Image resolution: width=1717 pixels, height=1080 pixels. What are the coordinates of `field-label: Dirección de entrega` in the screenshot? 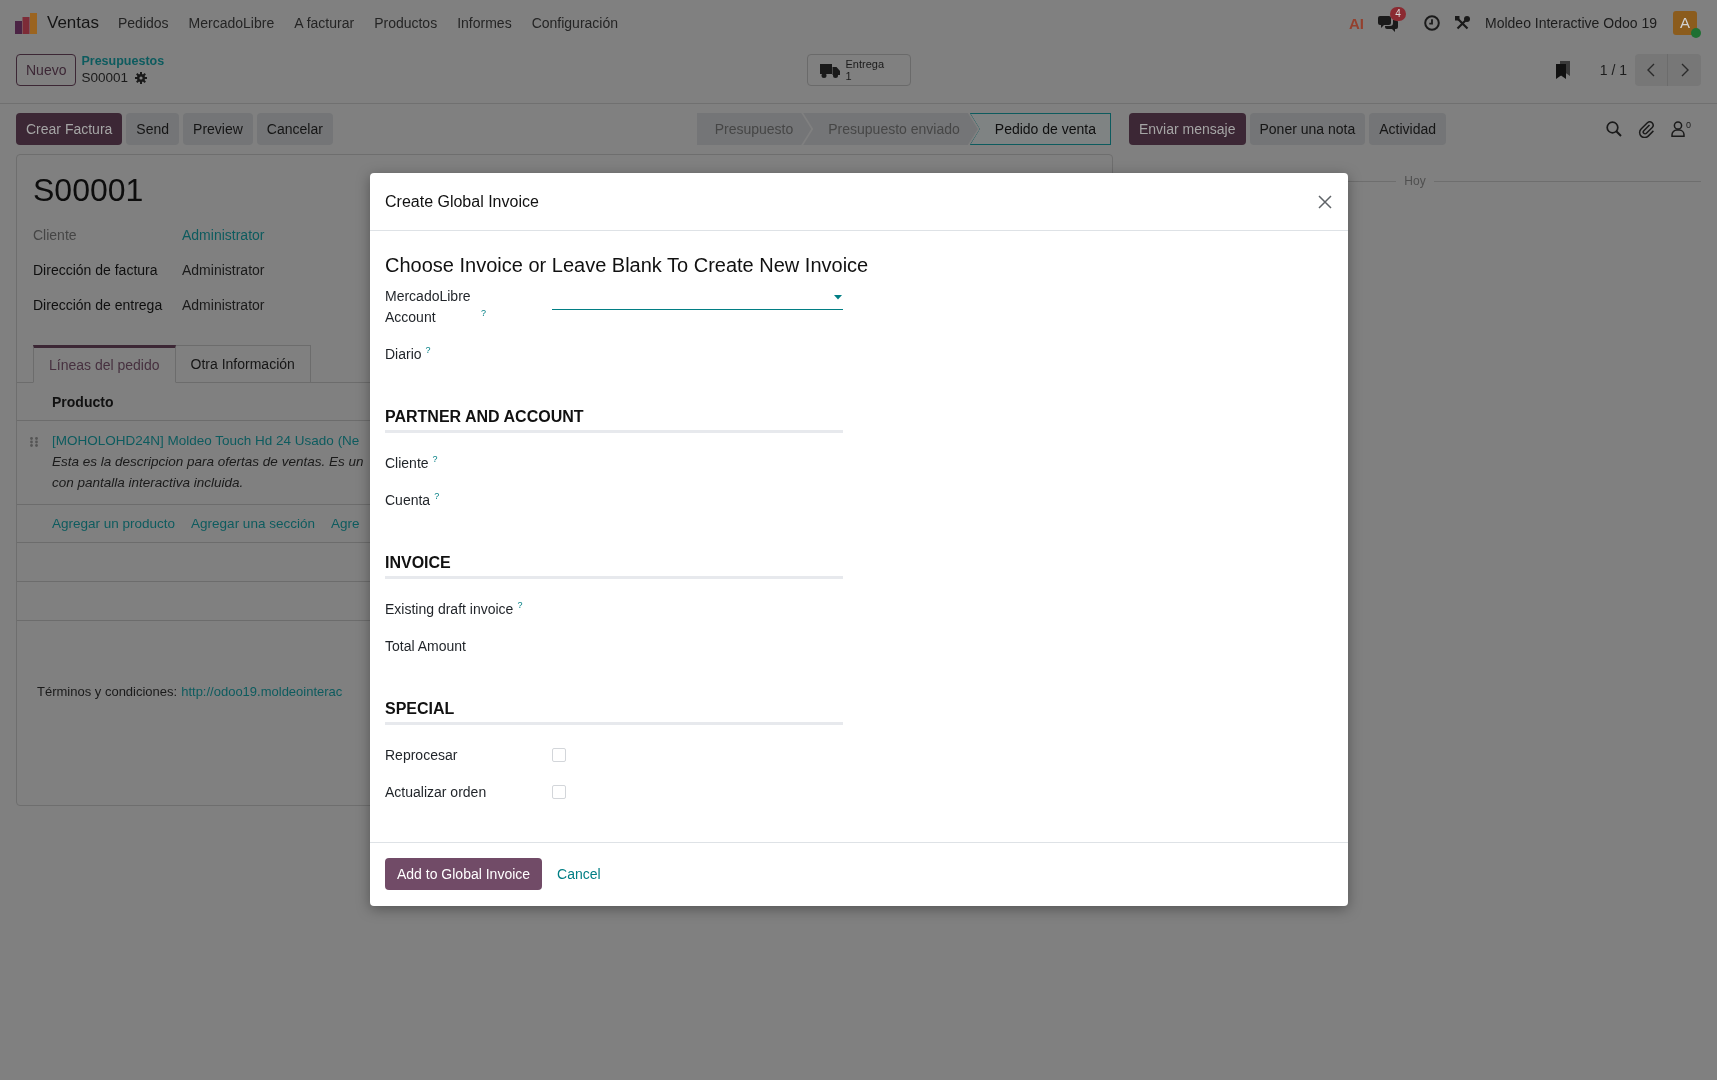 It's located at (98, 304).